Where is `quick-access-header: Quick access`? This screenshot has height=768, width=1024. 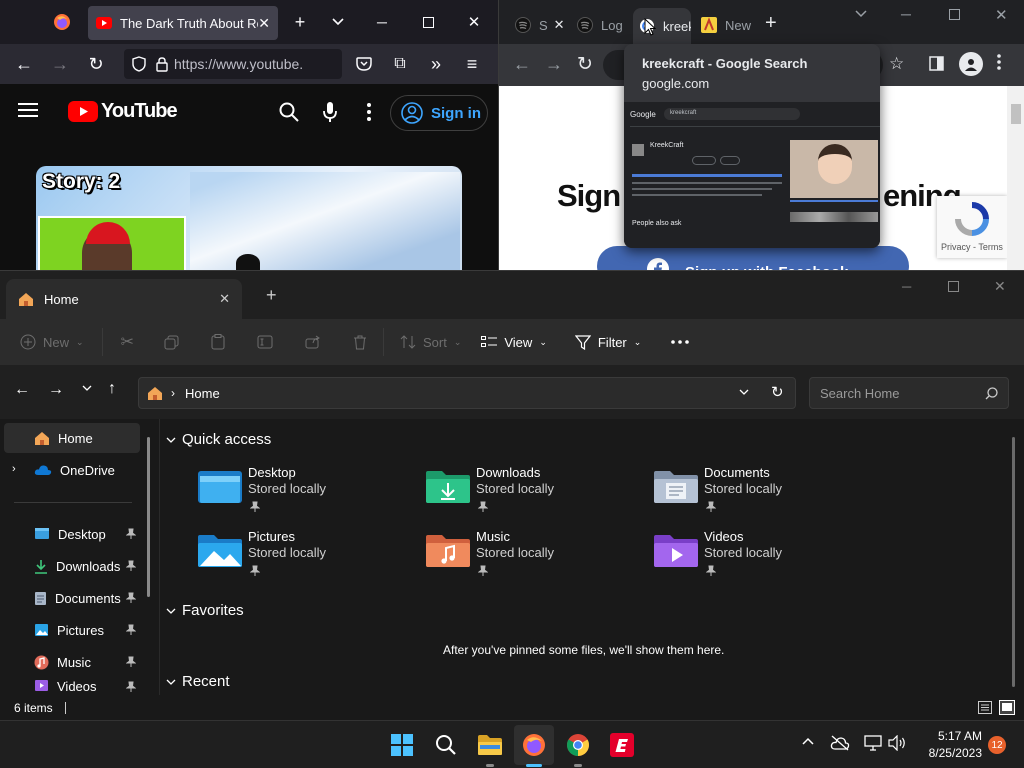 quick-access-header: Quick access is located at coordinates (218, 439).